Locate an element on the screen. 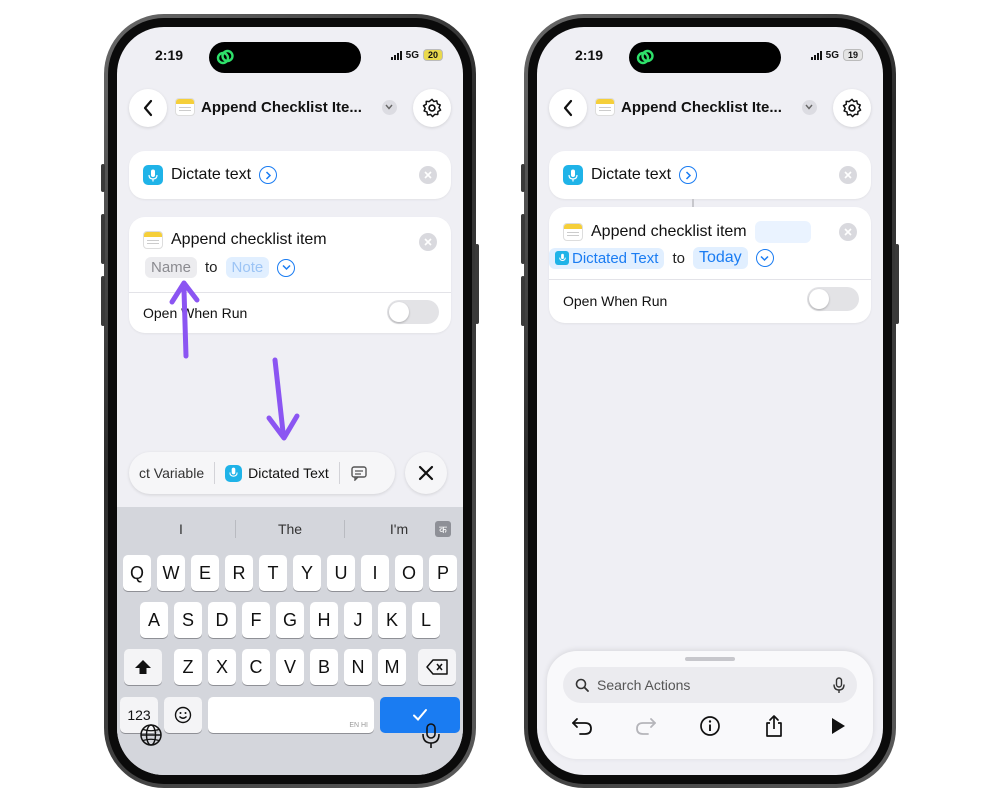 This screenshot has width=1000, height=800. info-icon is located at coordinates (710, 726).